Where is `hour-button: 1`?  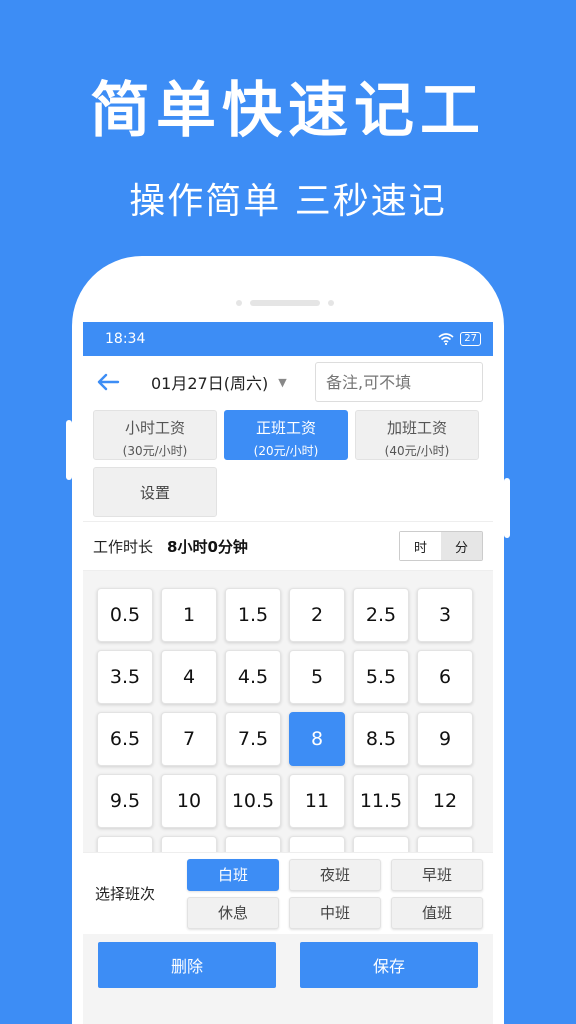 hour-button: 1 is located at coordinates (189, 615).